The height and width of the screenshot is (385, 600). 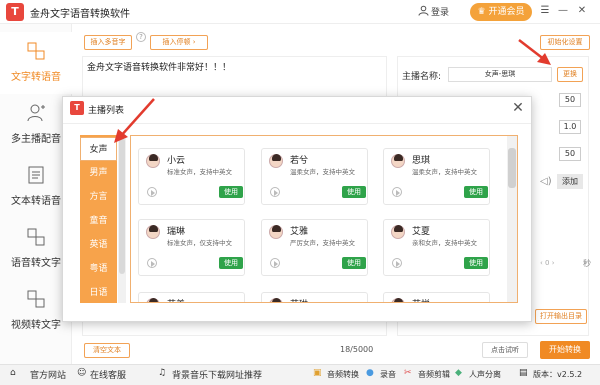 What do you see at coordinates (108, 374) in the screenshot?
I see `online-support-link: 在线客服` at bounding box center [108, 374].